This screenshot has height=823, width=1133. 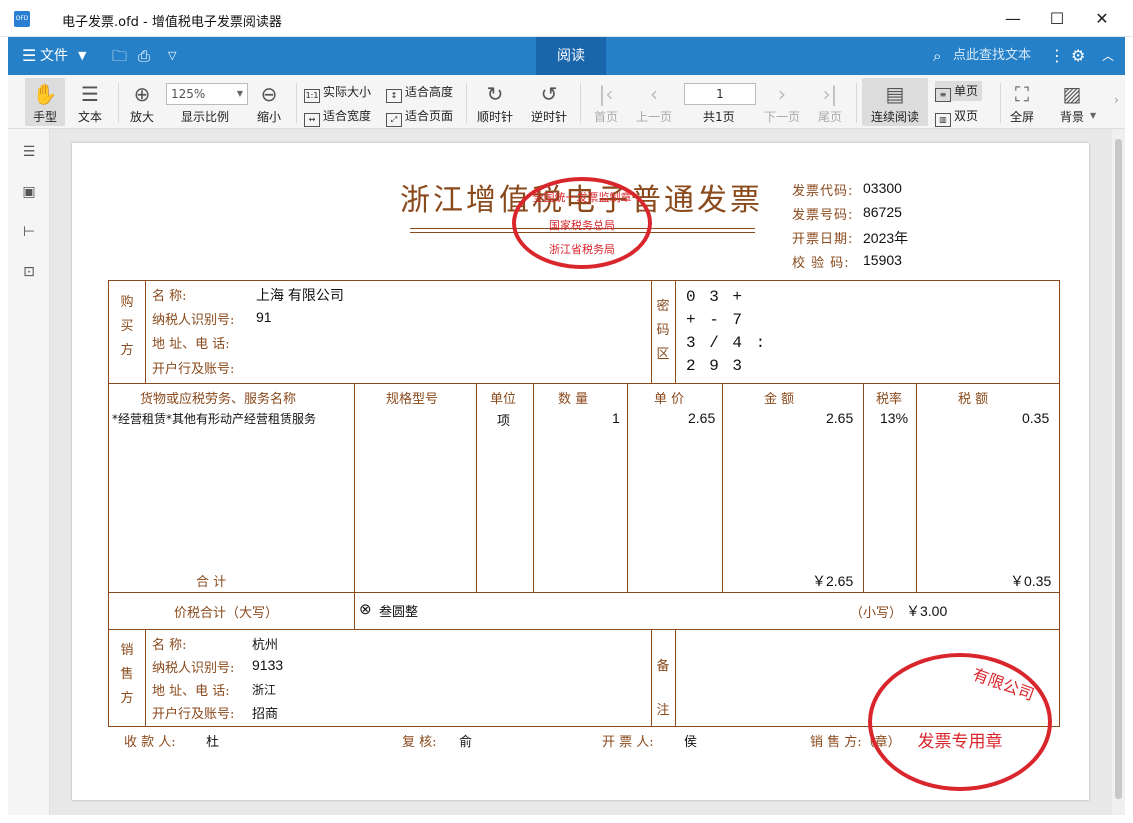 I want to click on search-icon: ⌕, so click(x=937, y=56).